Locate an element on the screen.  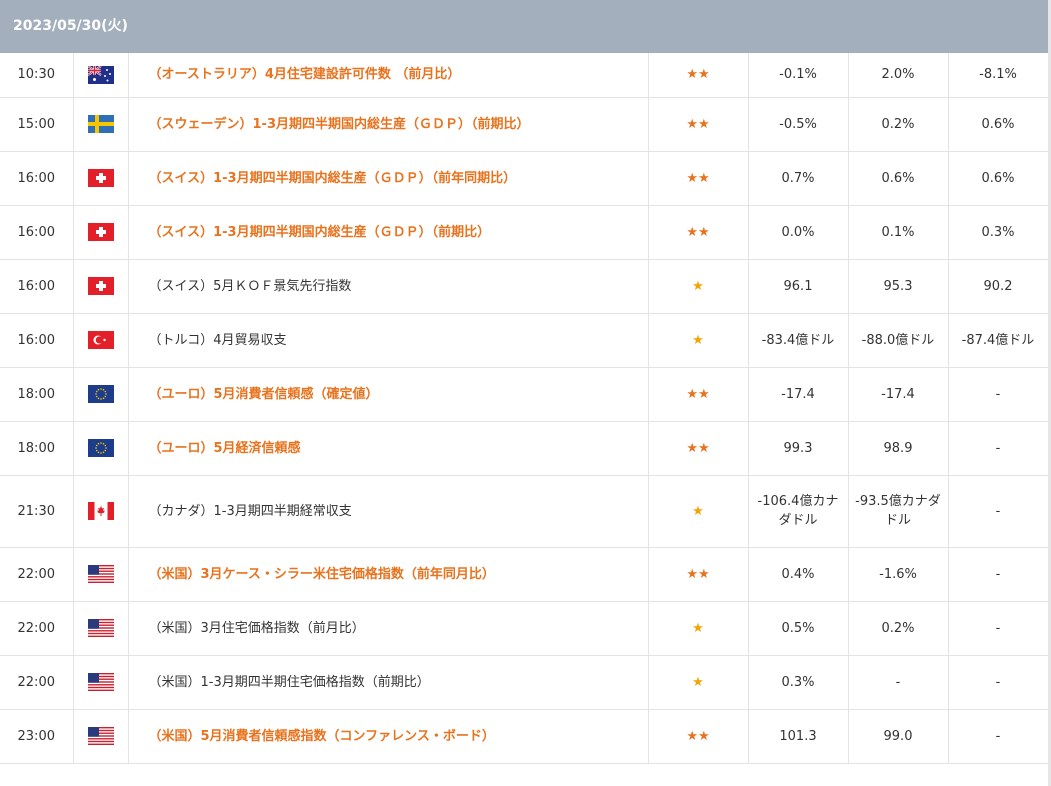
forecast-value: 0.2% is located at coordinates (898, 124).